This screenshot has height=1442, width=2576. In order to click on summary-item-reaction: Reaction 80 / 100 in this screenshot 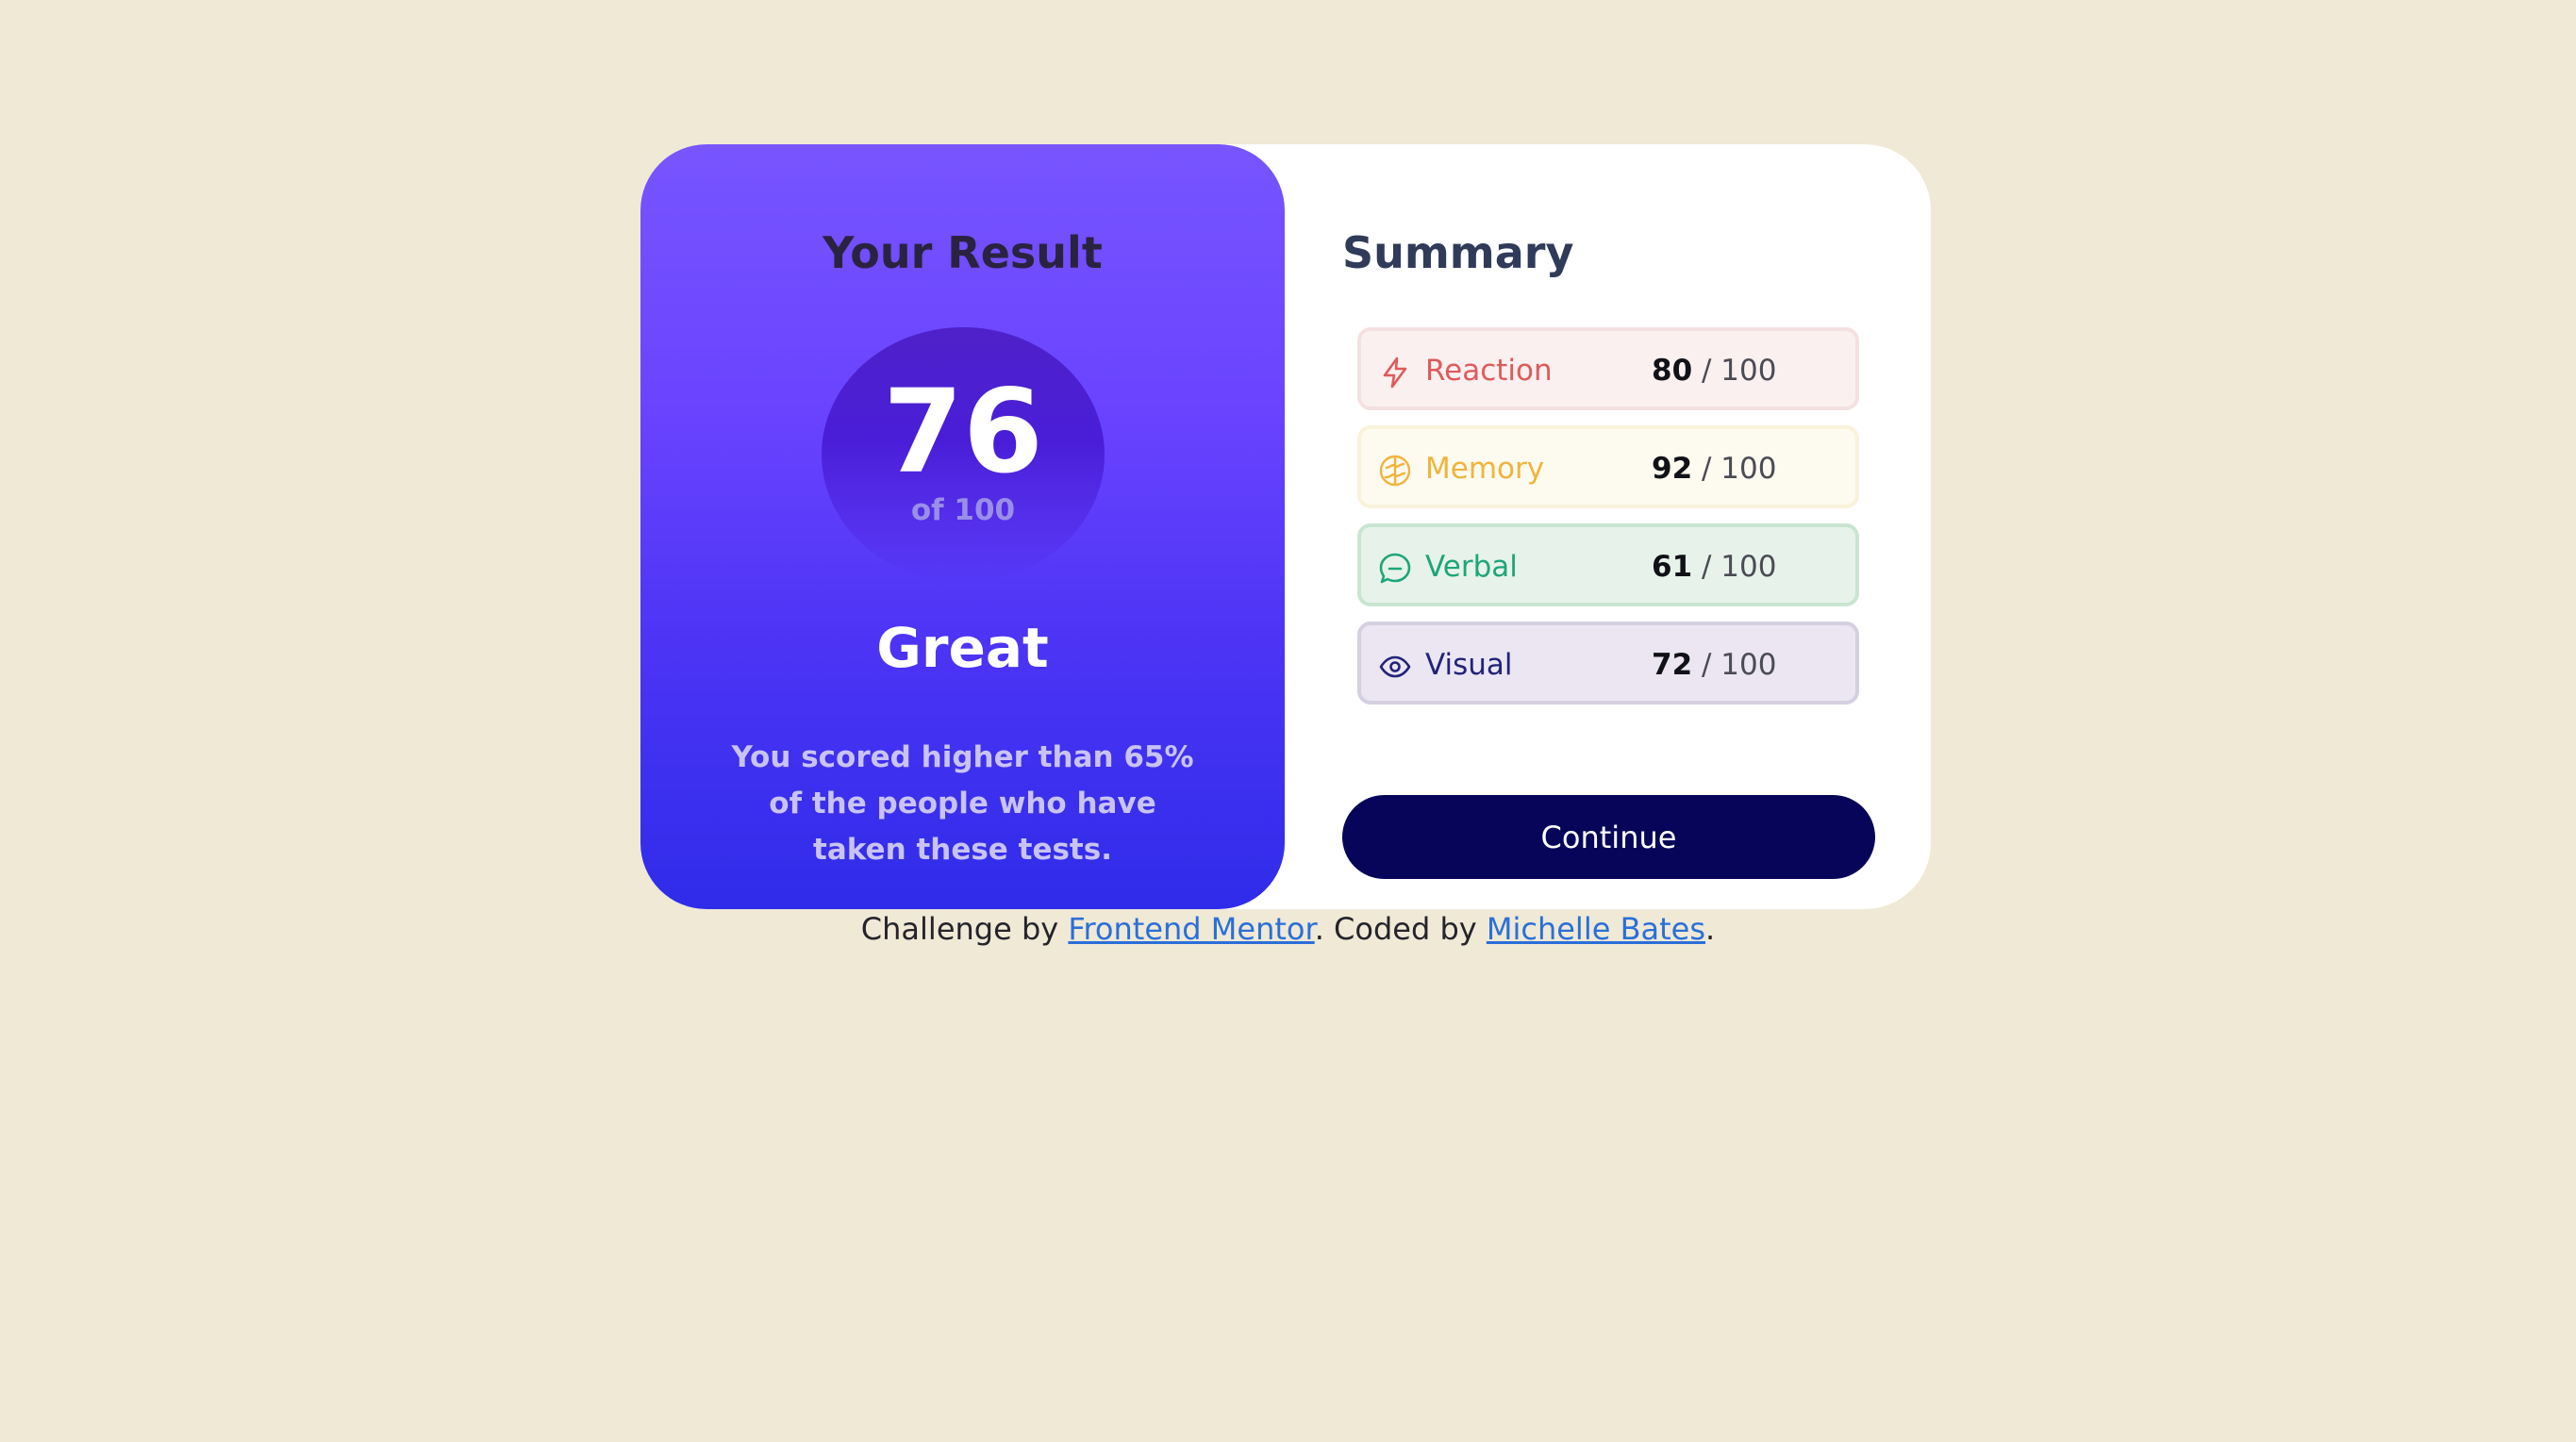, I will do `click(1608, 368)`.